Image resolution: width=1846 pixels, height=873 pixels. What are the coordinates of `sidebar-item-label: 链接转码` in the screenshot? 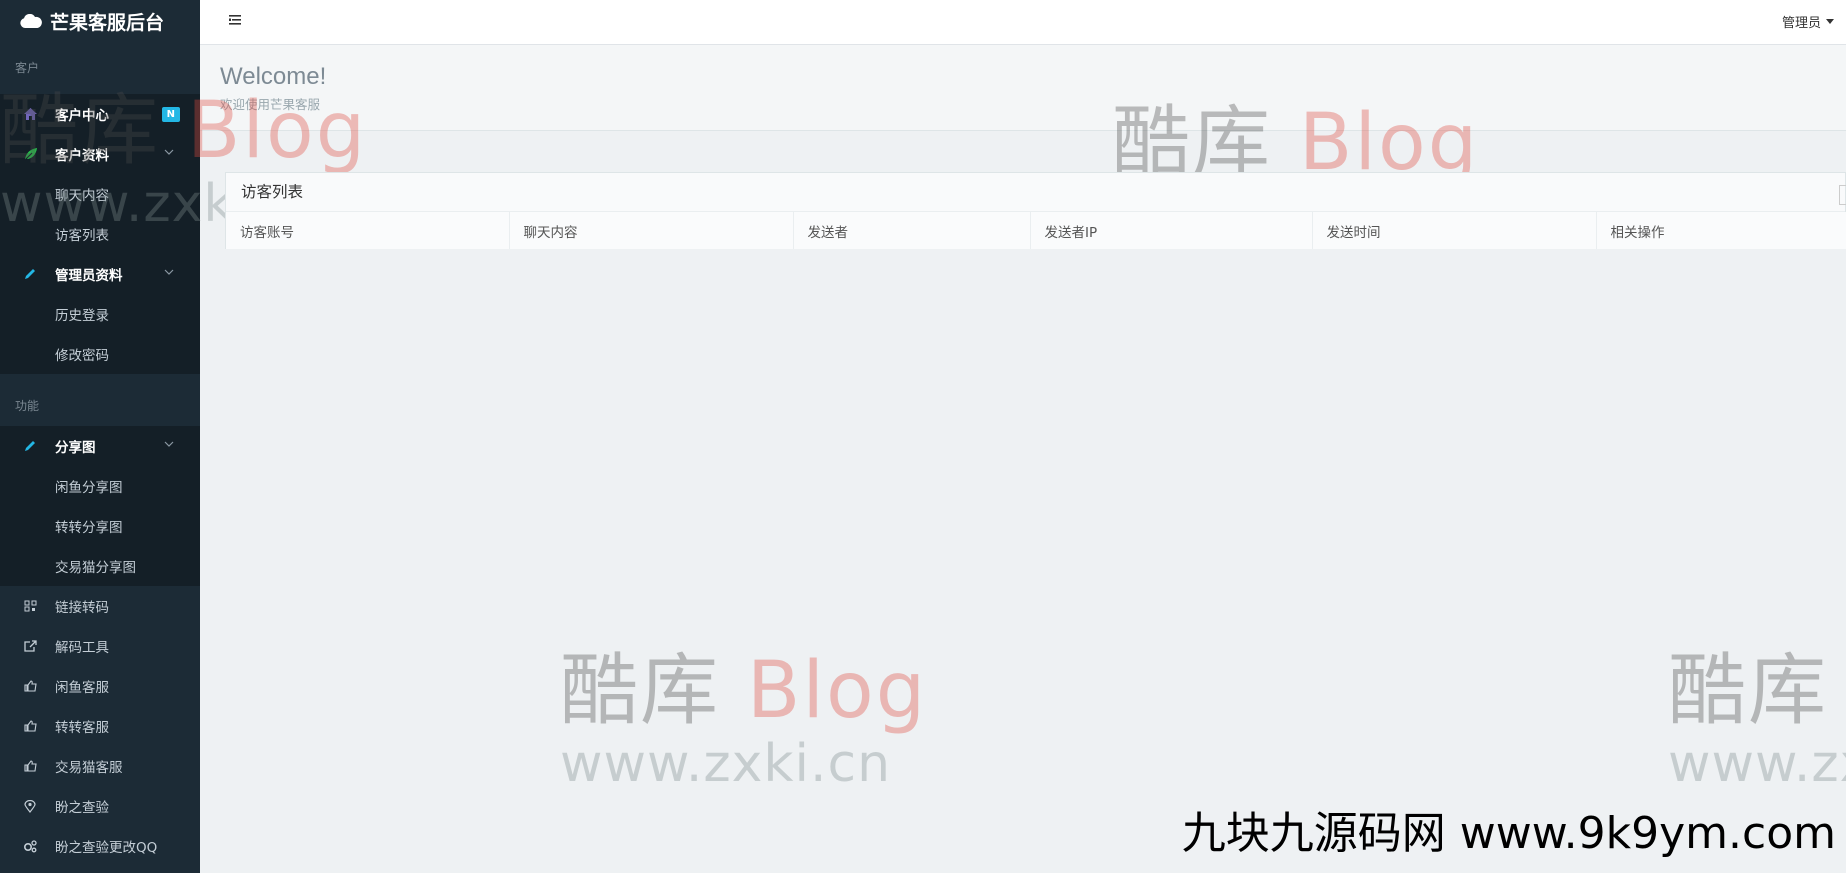 It's located at (82, 608).